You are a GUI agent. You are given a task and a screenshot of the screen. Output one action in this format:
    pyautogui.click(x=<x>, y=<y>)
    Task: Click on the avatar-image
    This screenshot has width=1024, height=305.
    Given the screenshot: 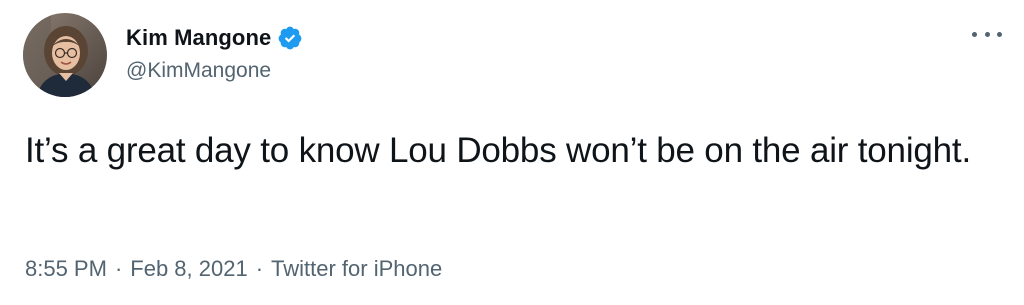 What is the action you would take?
    pyautogui.click(x=65, y=55)
    